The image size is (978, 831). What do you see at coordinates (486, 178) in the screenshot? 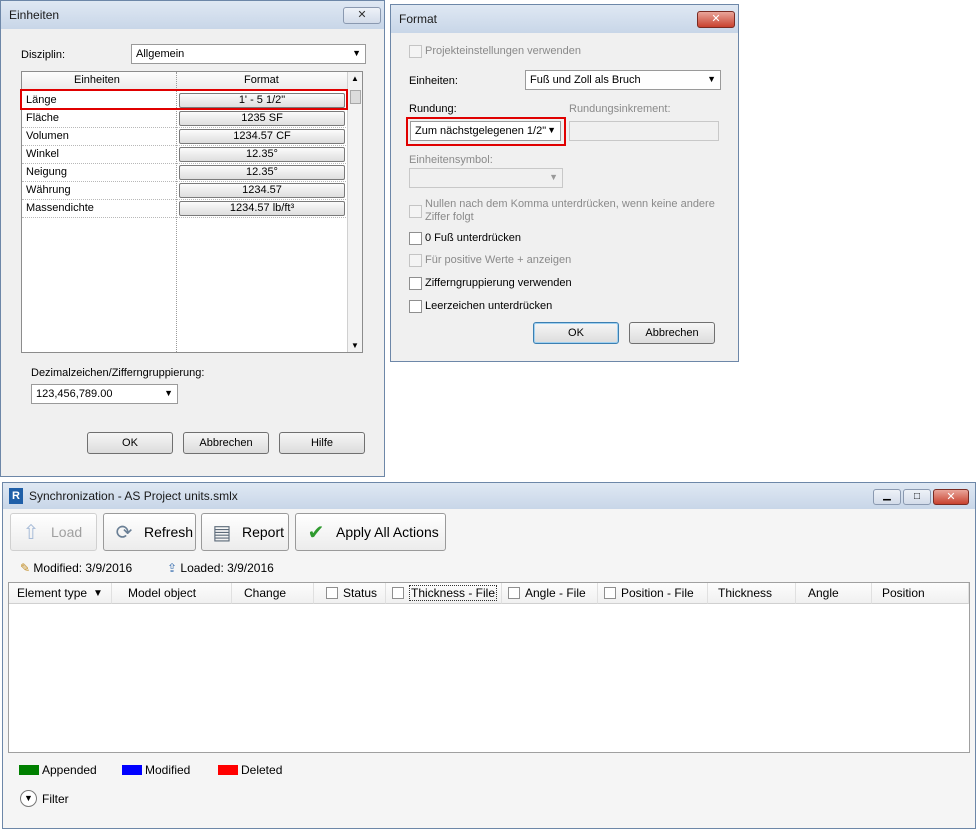
I see `symbol-select: ▼` at bounding box center [486, 178].